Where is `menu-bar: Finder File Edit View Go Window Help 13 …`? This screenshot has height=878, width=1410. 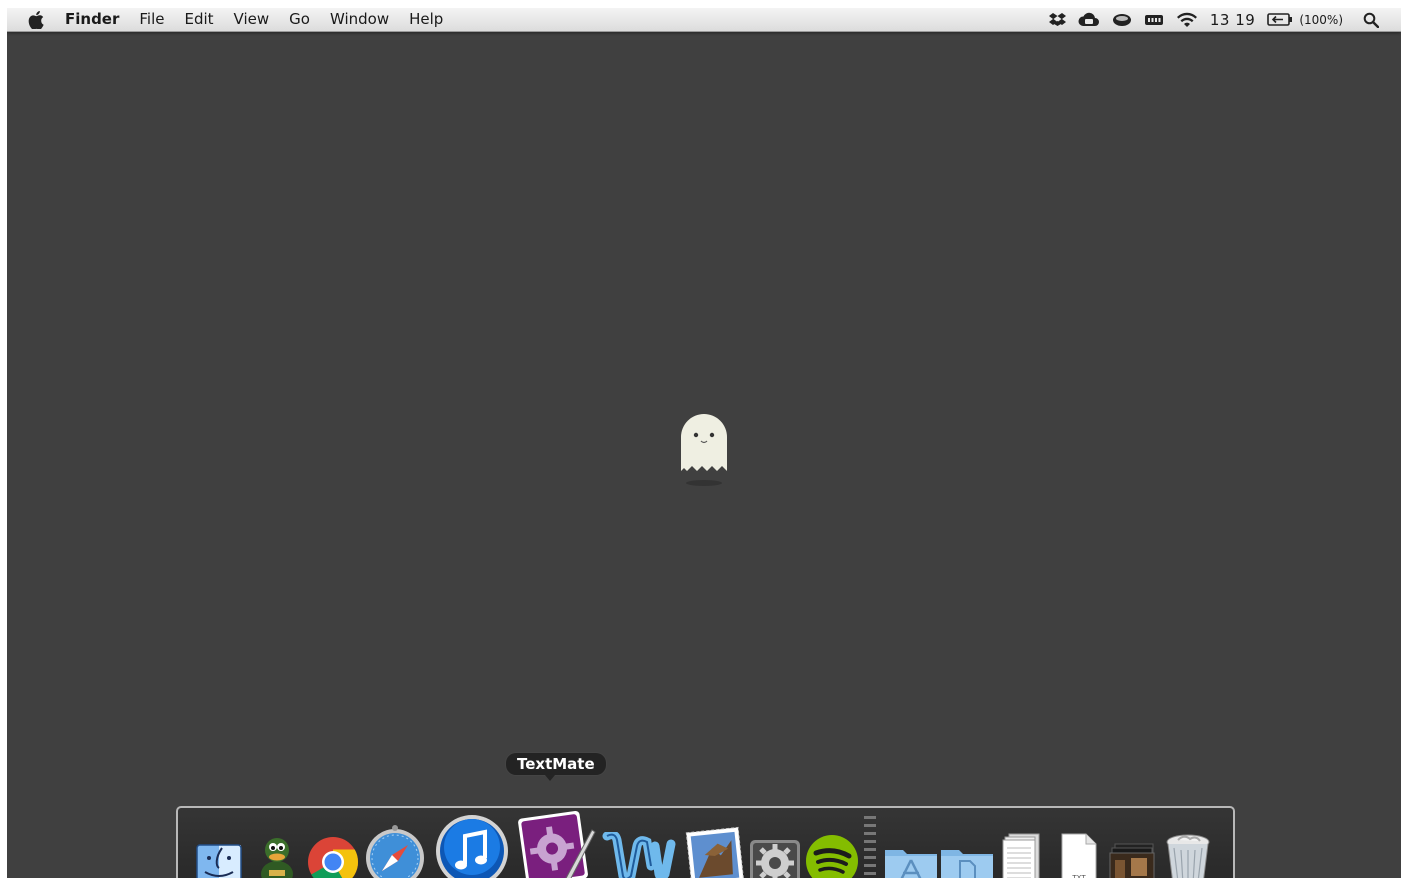
menu-bar: Finder File Edit View Go Window Help 13 … is located at coordinates (704, 20).